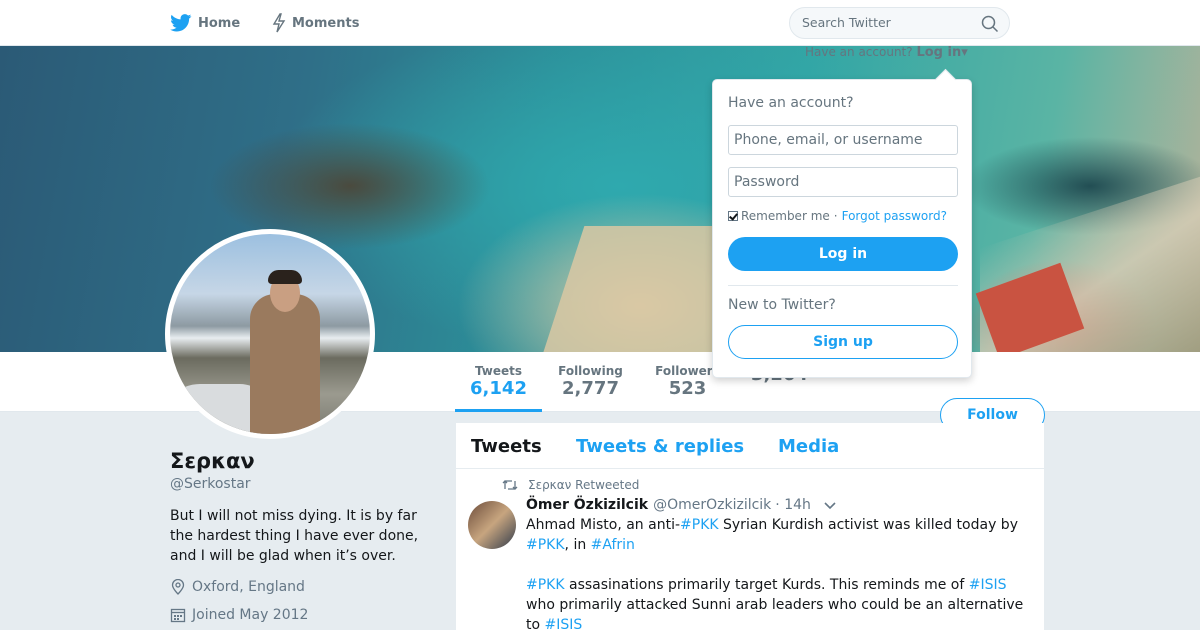  I want to click on profile-location: Oxford, England, so click(237, 587).